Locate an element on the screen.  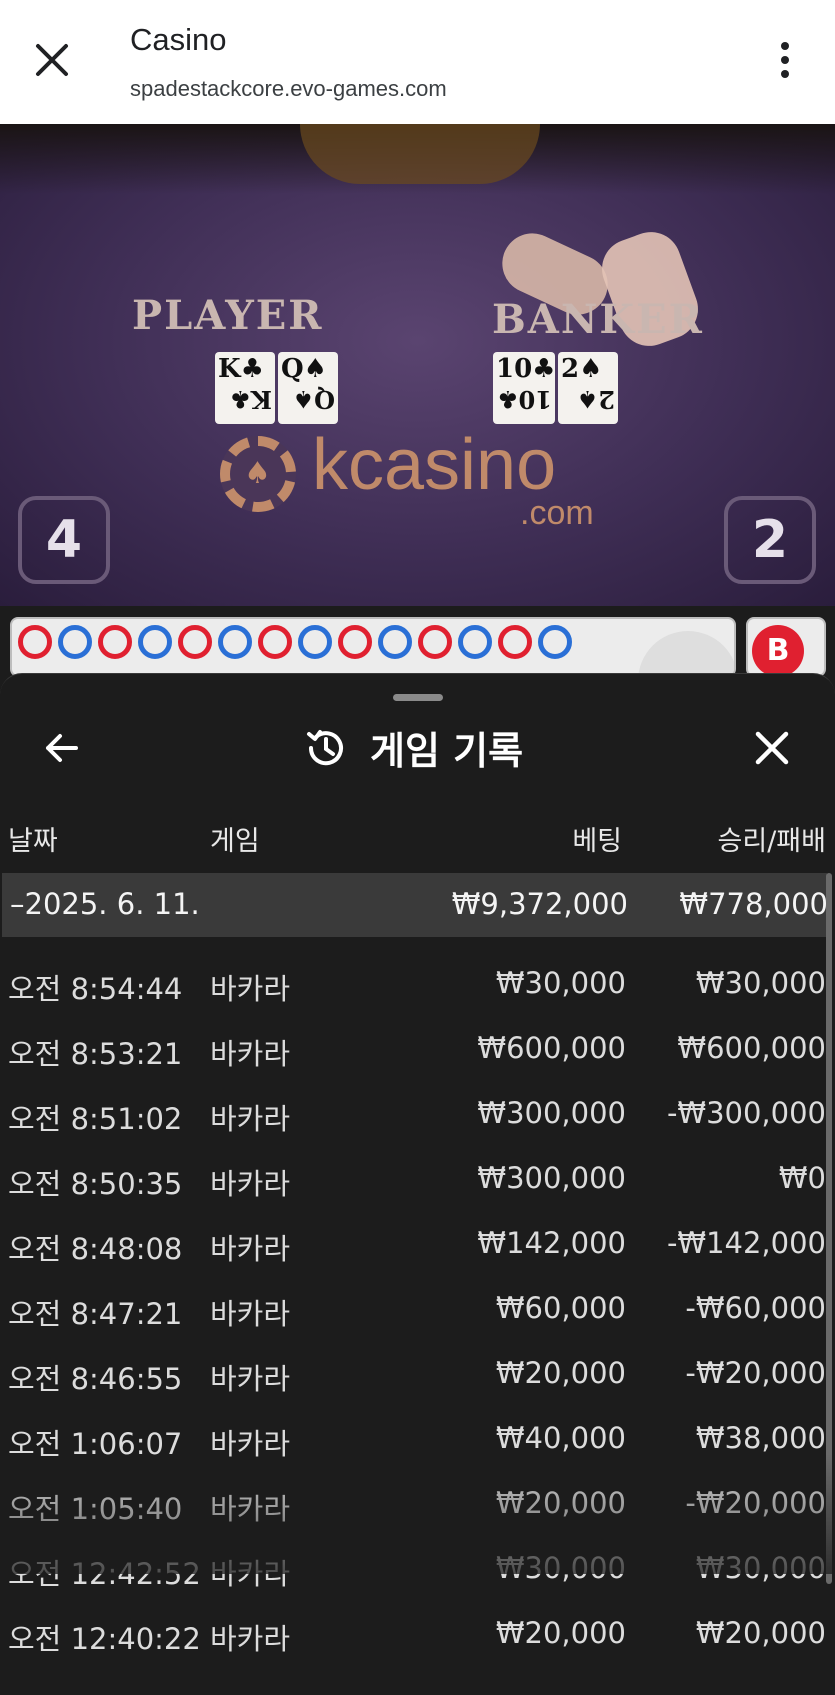
group-date: –2025. 6. 11. is located at coordinates (105, 904).